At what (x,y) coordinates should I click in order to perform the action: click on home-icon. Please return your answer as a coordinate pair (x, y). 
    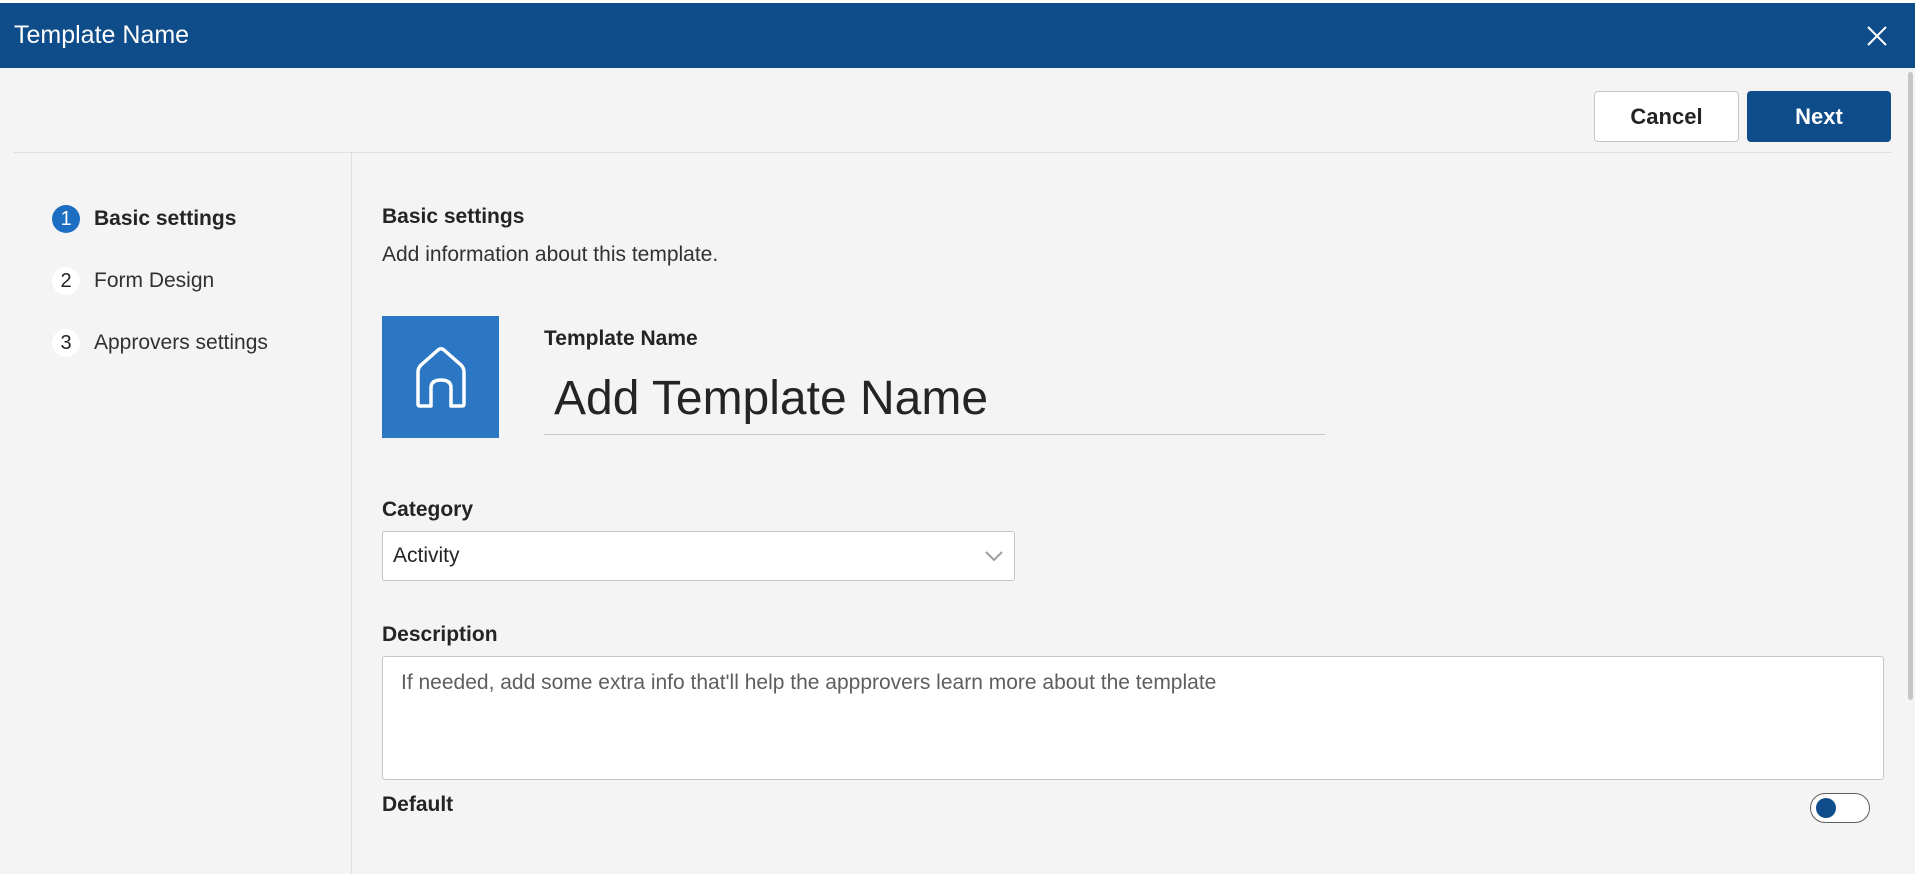
    Looking at the image, I should click on (440, 377).